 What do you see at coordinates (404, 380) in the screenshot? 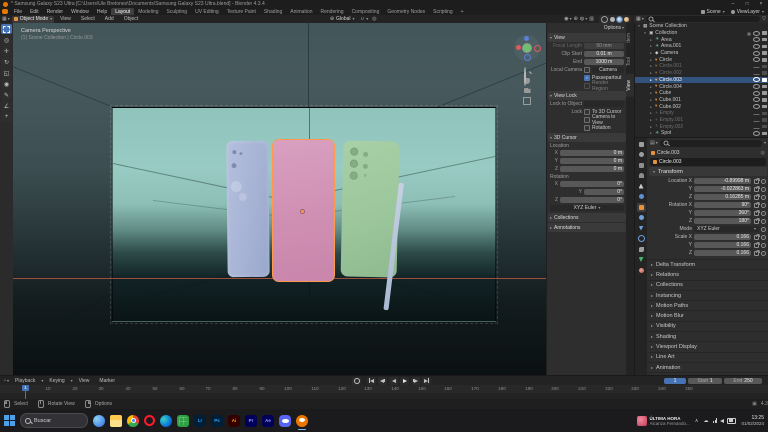
I see `play-button` at bounding box center [404, 380].